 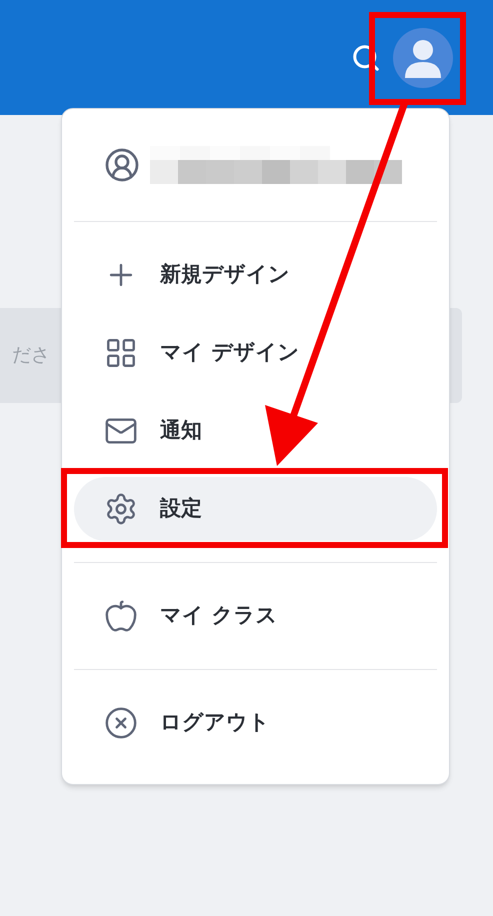 What do you see at coordinates (255, 509) in the screenshot?
I see `menu-item: 設定` at bounding box center [255, 509].